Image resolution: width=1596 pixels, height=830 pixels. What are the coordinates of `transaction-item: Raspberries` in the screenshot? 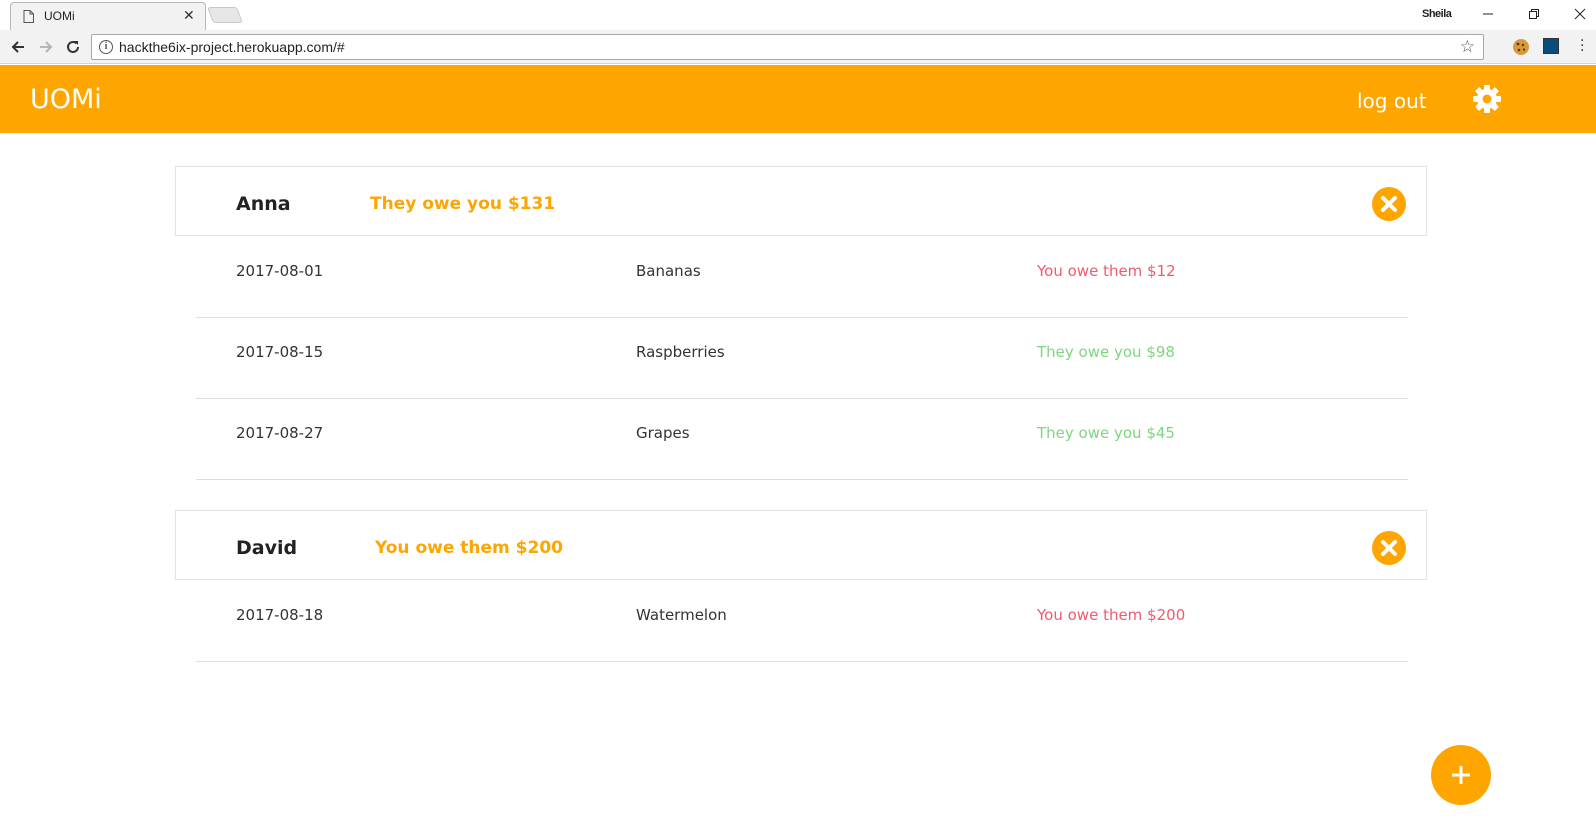 It's located at (680, 352).